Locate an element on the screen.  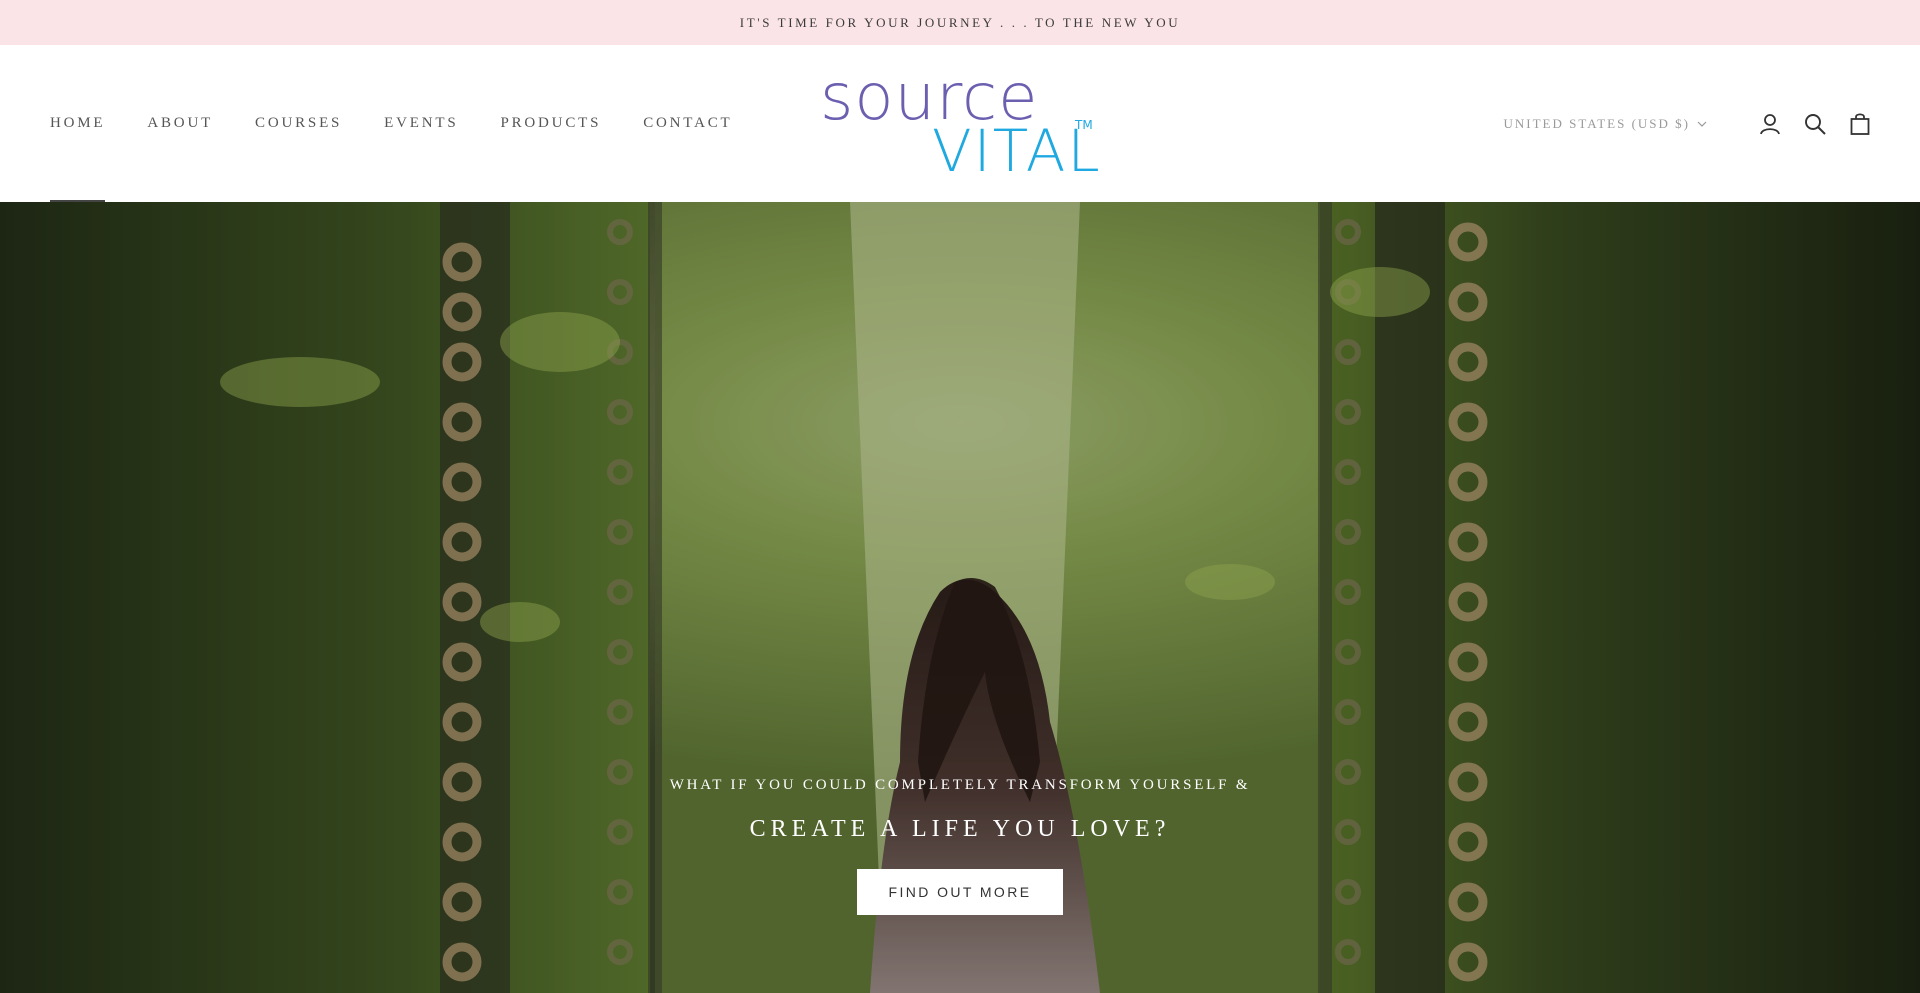
account-icon is located at coordinates (1770, 124).